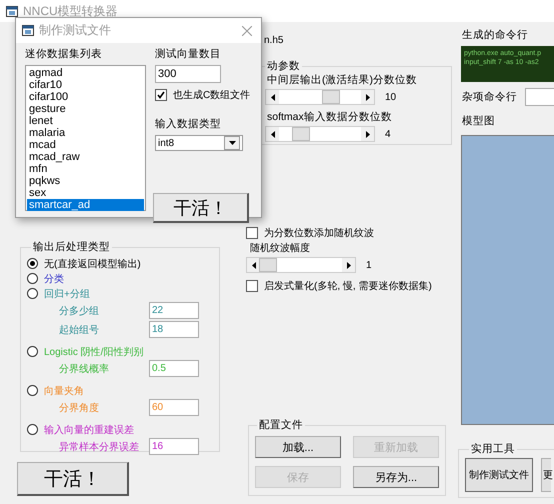 The height and width of the screenshot is (504, 554). I want to click on field-label: 分界线概率, so click(84, 369).